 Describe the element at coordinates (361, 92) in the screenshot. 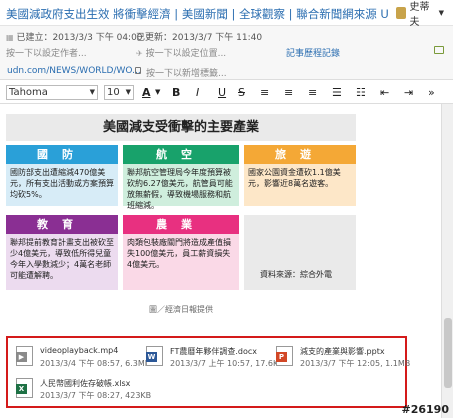

I see `numbered-list-icon: ☷` at that location.